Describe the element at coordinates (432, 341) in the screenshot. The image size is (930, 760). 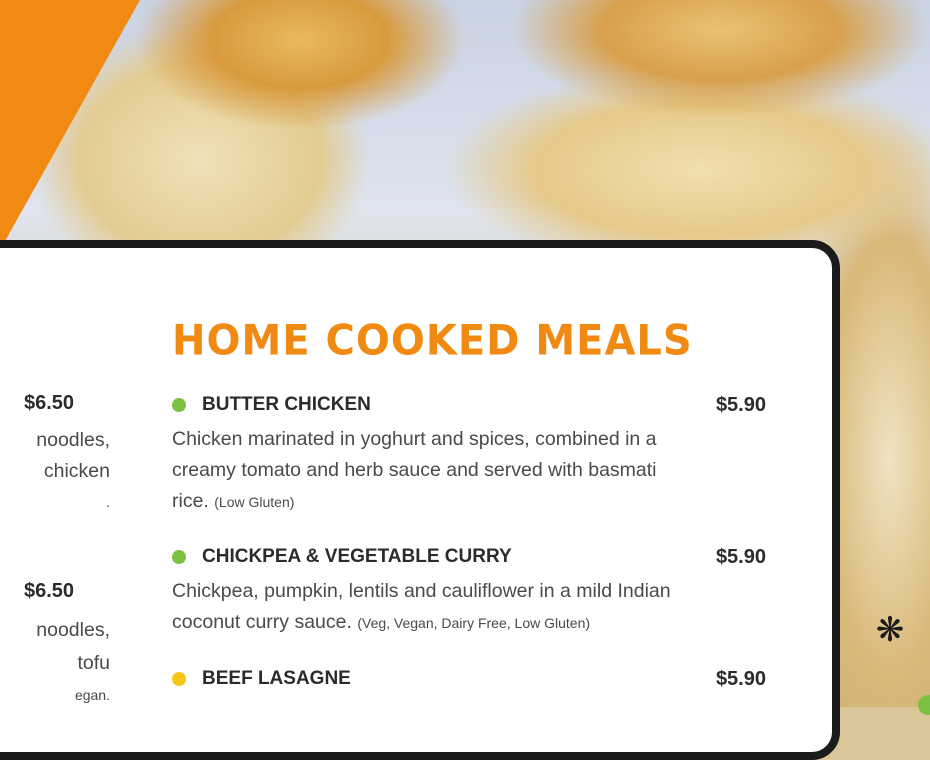
I see `section-title: HOME COOKED MEALS` at that location.